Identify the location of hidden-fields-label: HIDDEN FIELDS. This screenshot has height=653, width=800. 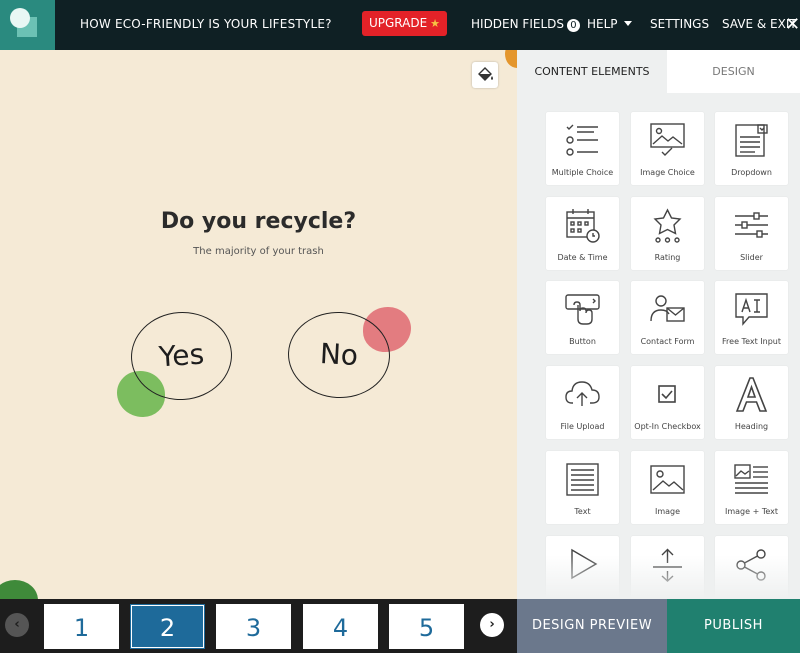
(517, 24).